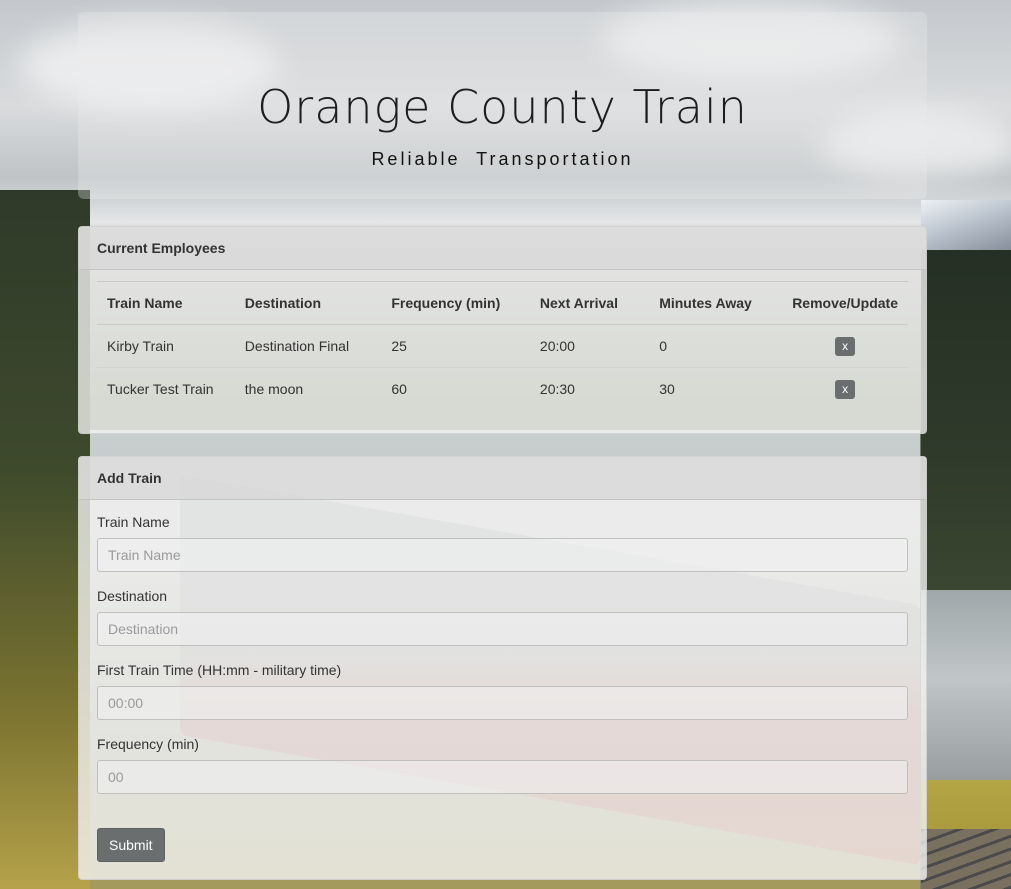 The width and height of the screenshot is (1011, 889). I want to click on column-header-remove-update: Remove/Update, so click(845, 303).